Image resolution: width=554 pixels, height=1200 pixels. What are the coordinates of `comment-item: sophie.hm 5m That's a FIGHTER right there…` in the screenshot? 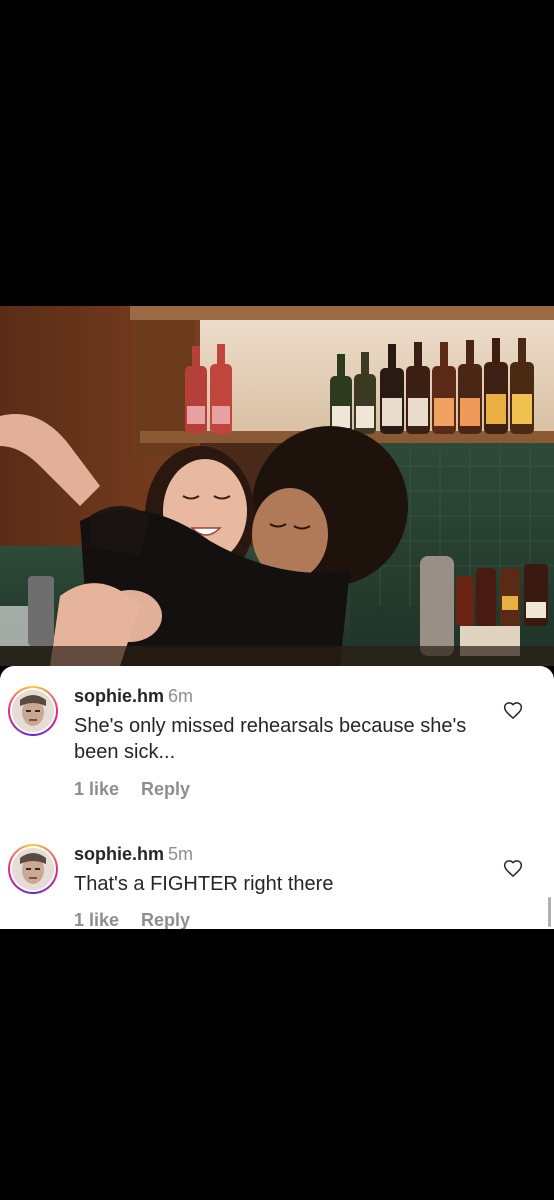 It's located at (277, 877).